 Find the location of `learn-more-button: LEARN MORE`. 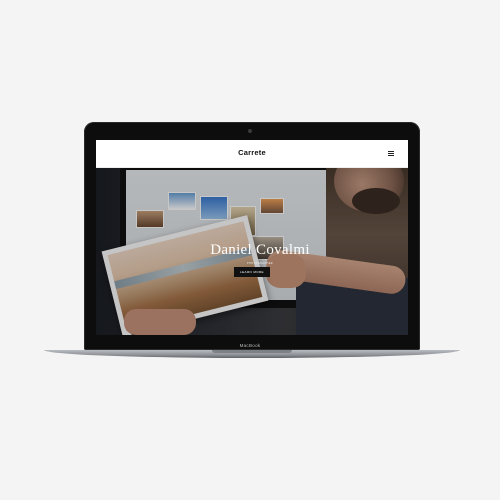

learn-more-button: LEARN MORE is located at coordinates (252, 272).